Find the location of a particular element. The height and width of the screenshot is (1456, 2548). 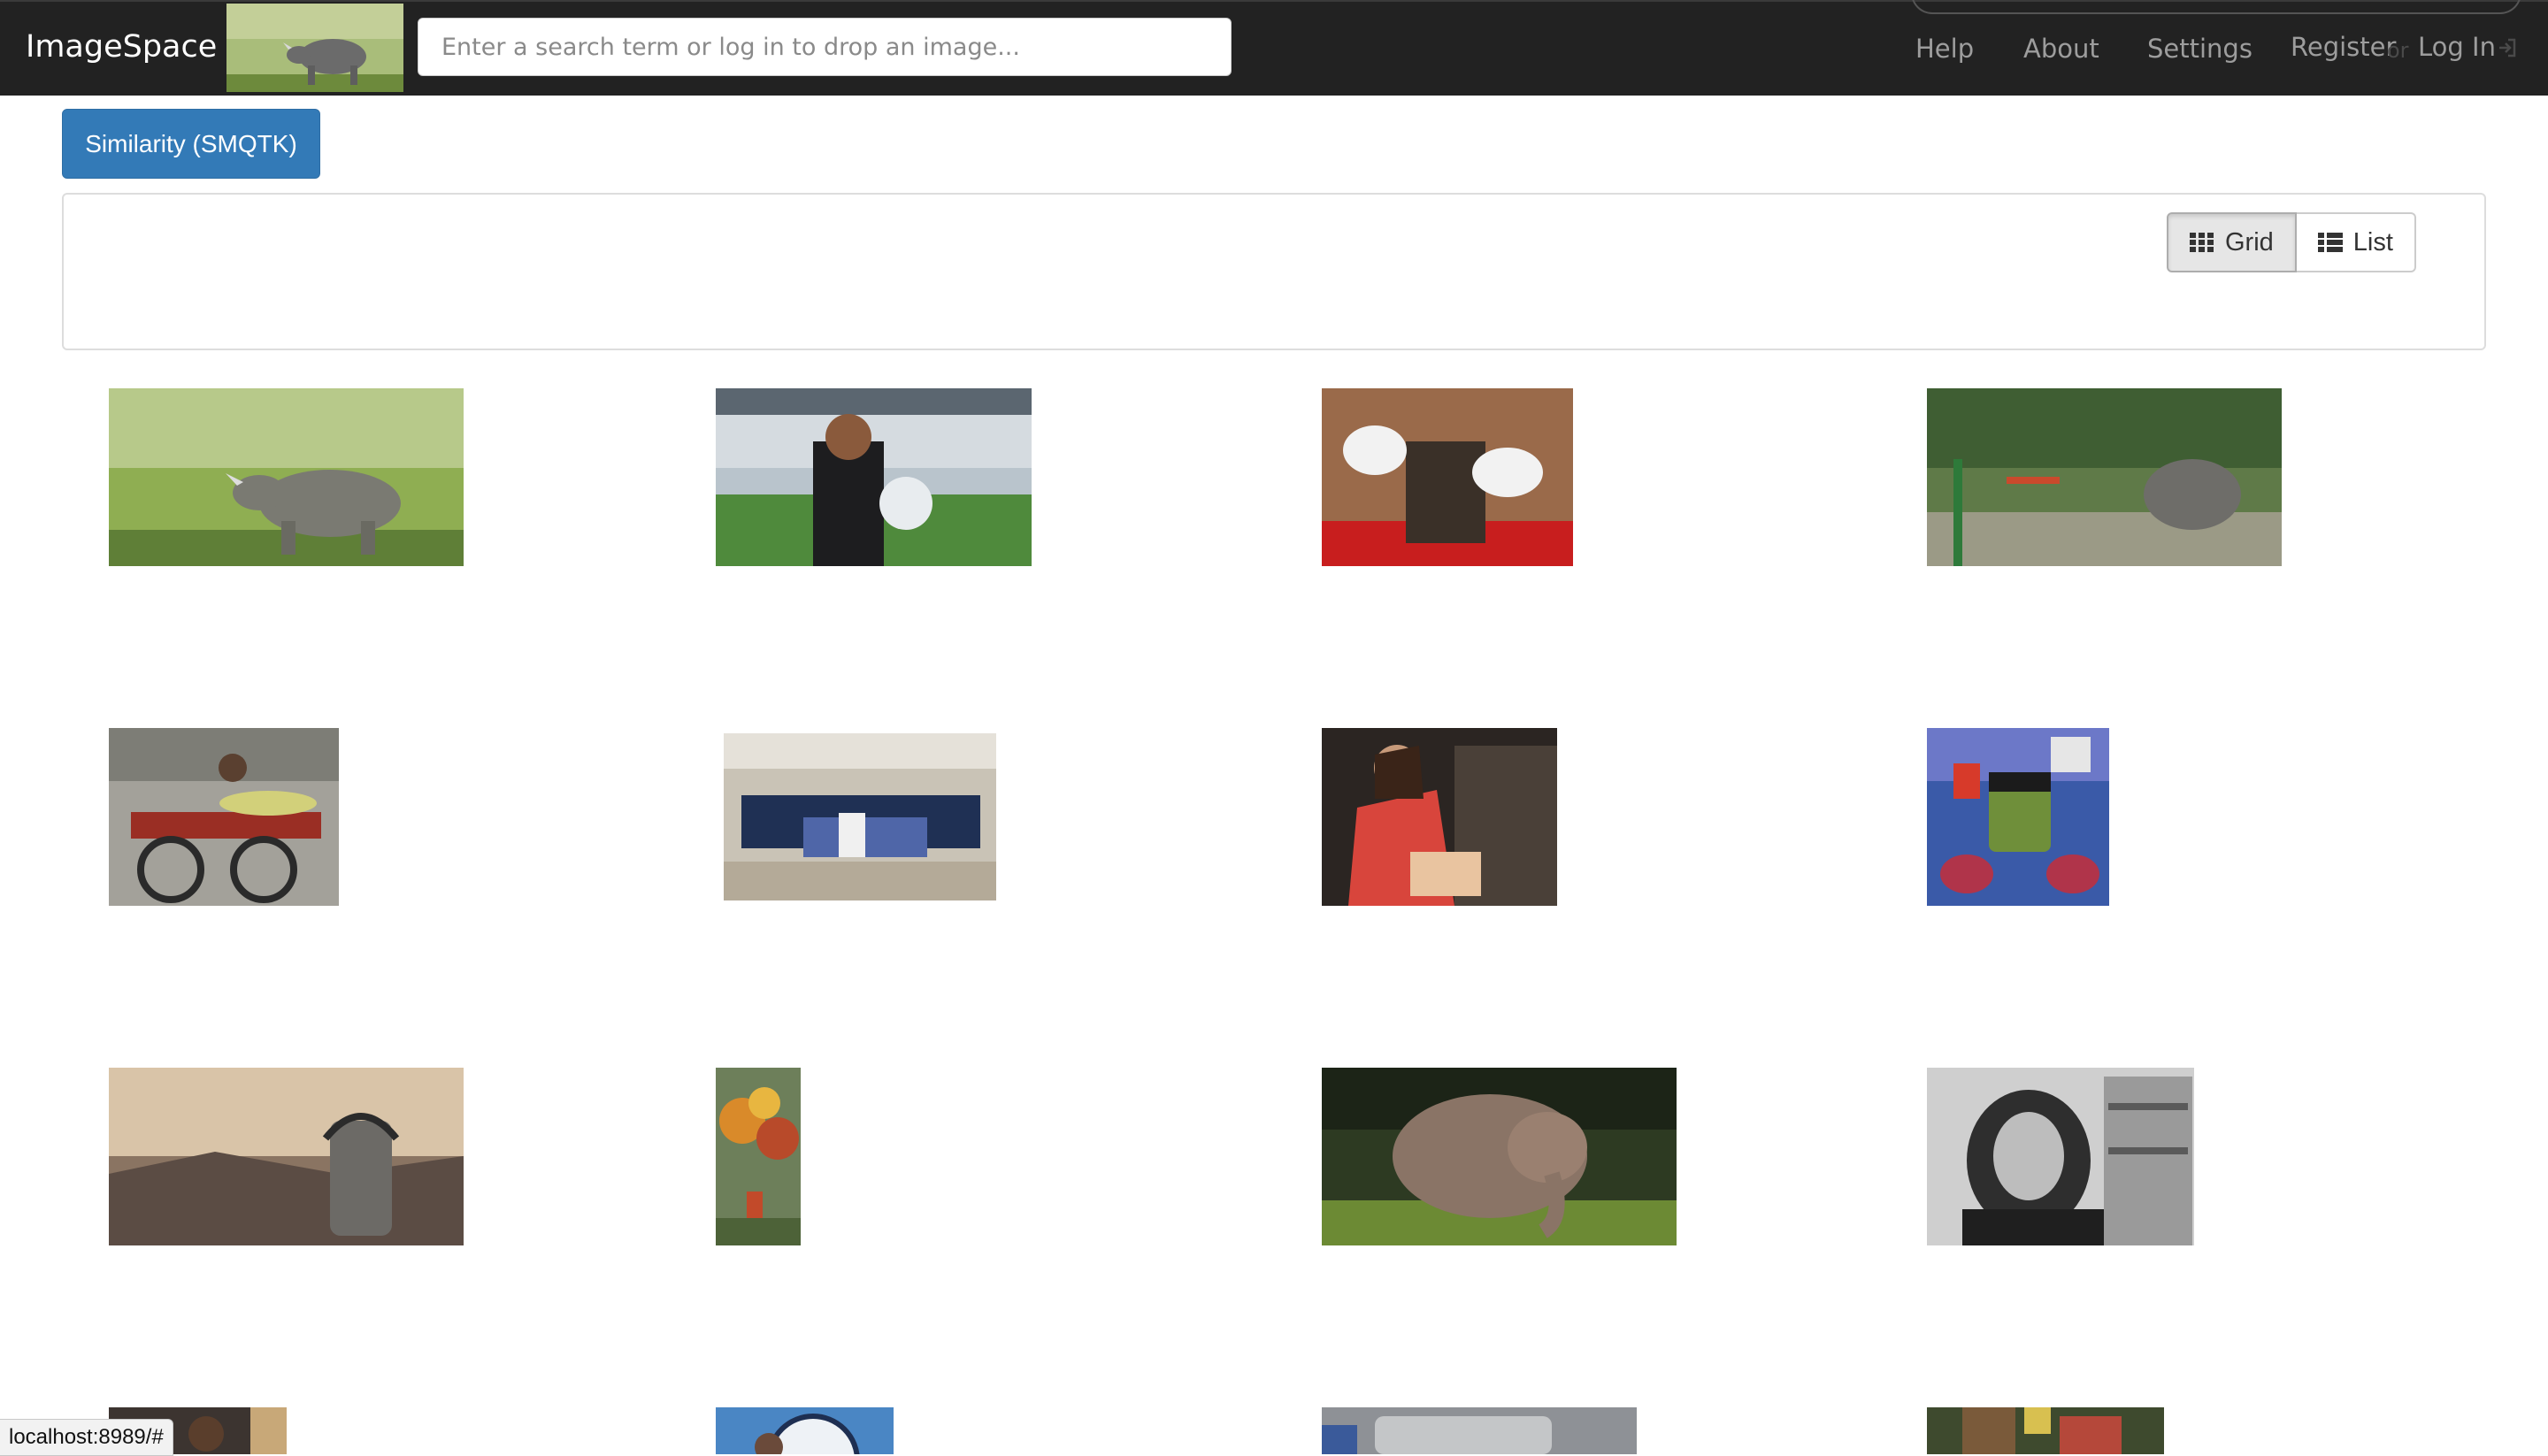

result-image-team-photo is located at coordinates (860, 816).